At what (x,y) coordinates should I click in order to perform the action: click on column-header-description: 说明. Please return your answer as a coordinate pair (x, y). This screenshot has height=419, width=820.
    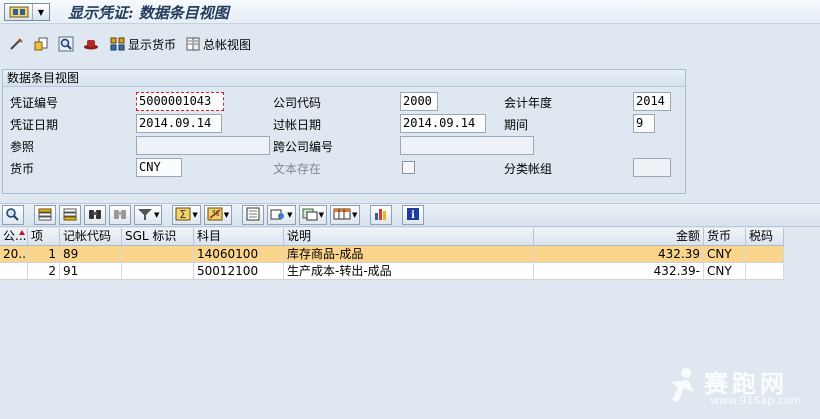
    Looking at the image, I should click on (409, 236).